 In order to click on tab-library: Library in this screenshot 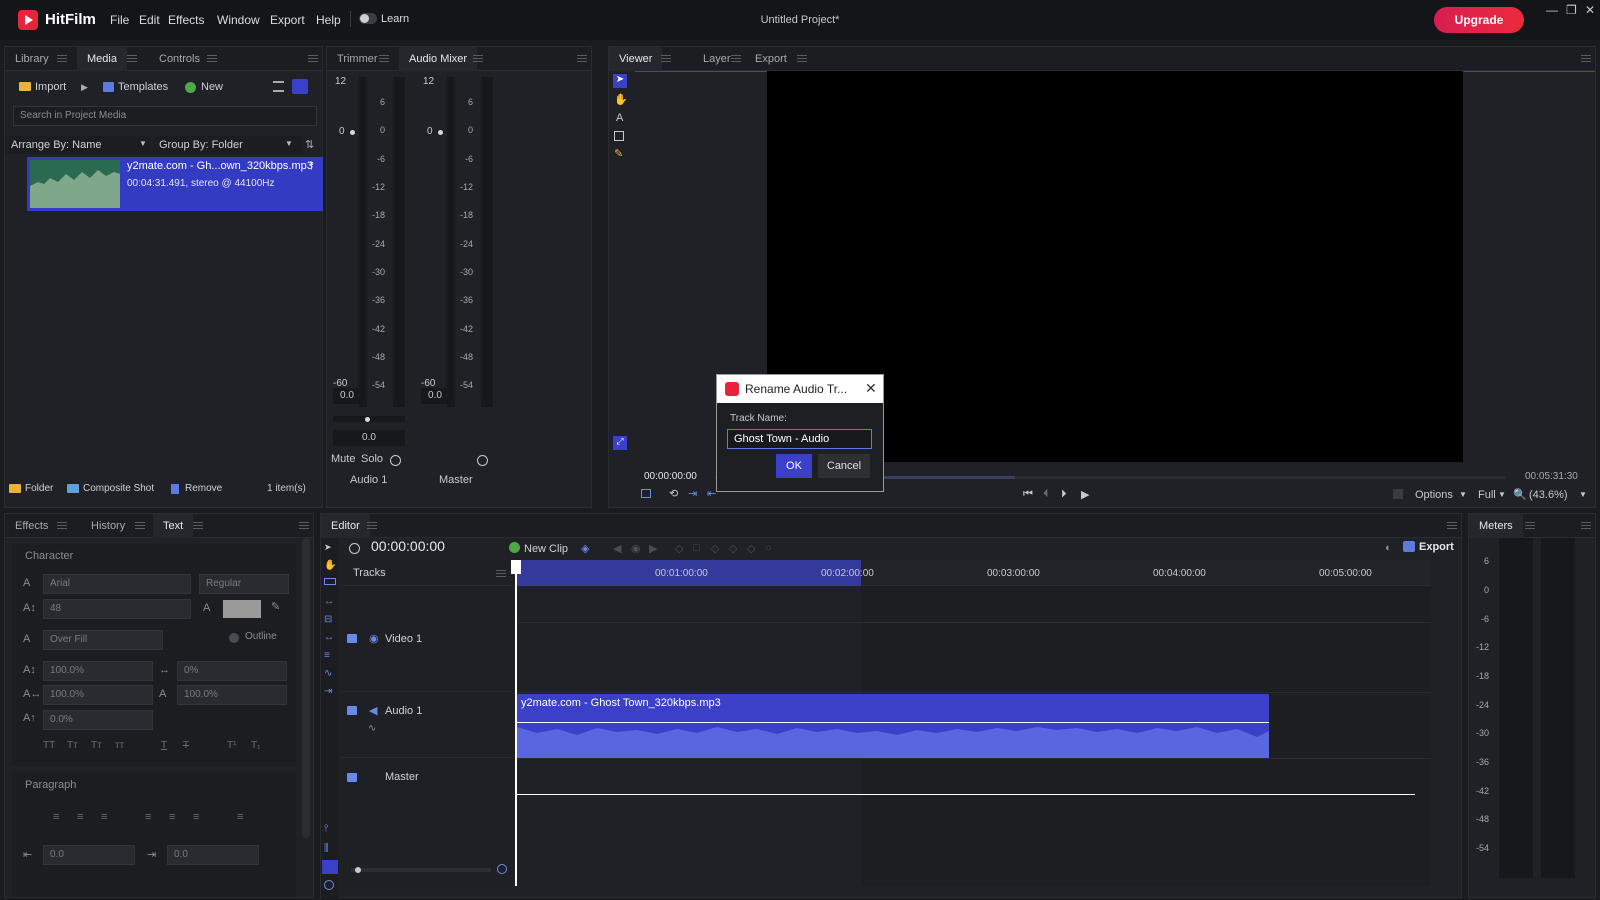, I will do `click(32, 59)`.